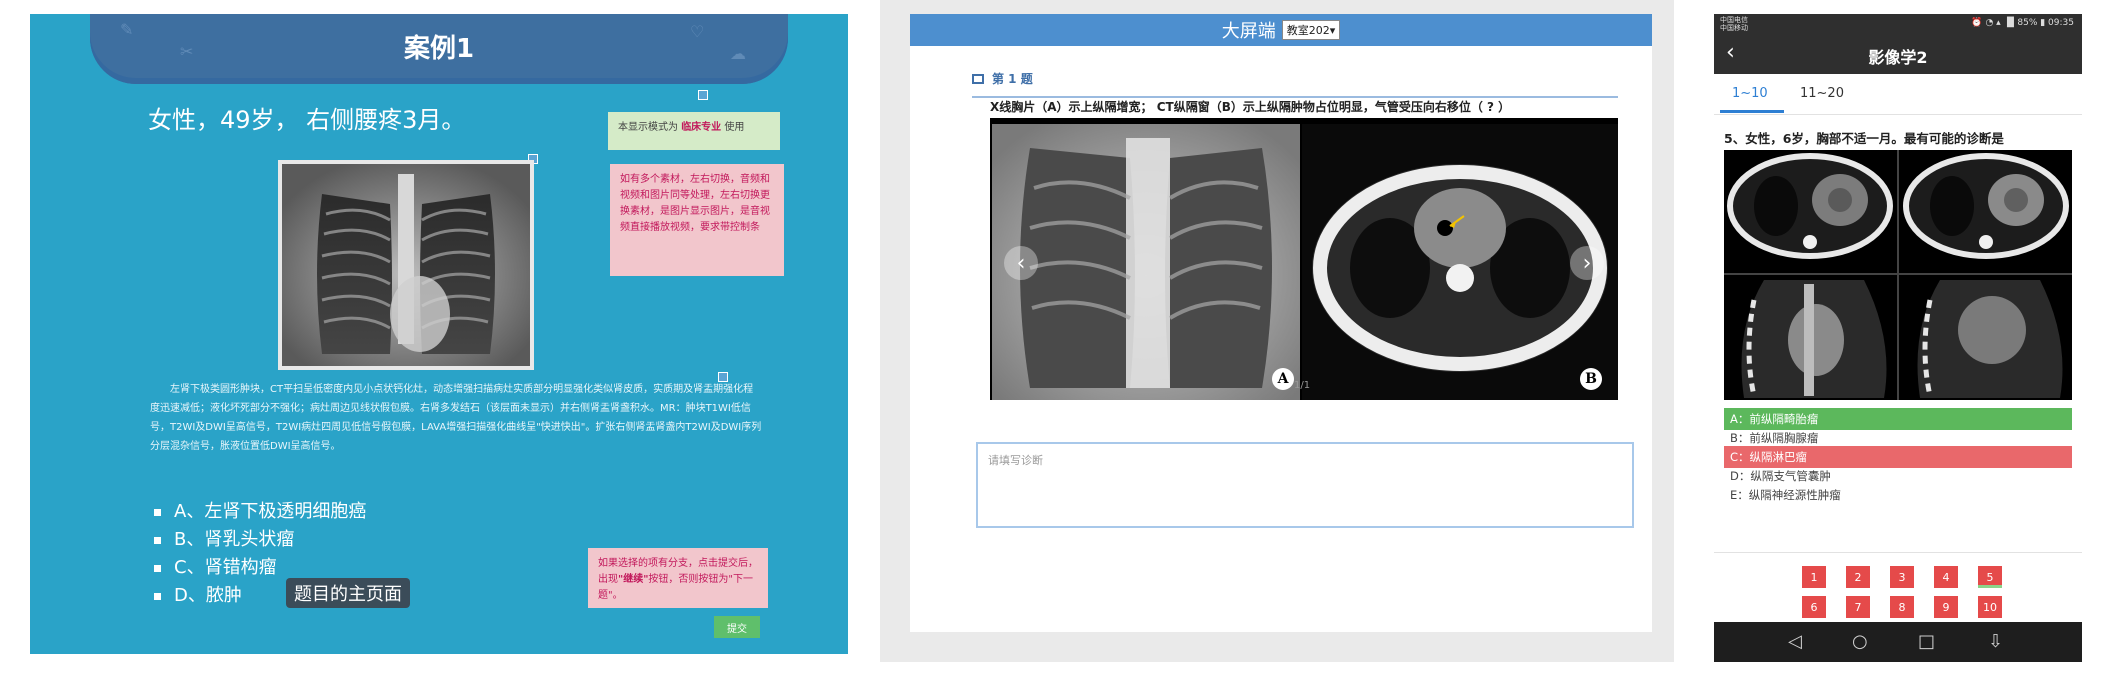 The height and width of the screenshot is (677, 2115). I want to click on home-circle-icon: ○, so click(1860, 641).